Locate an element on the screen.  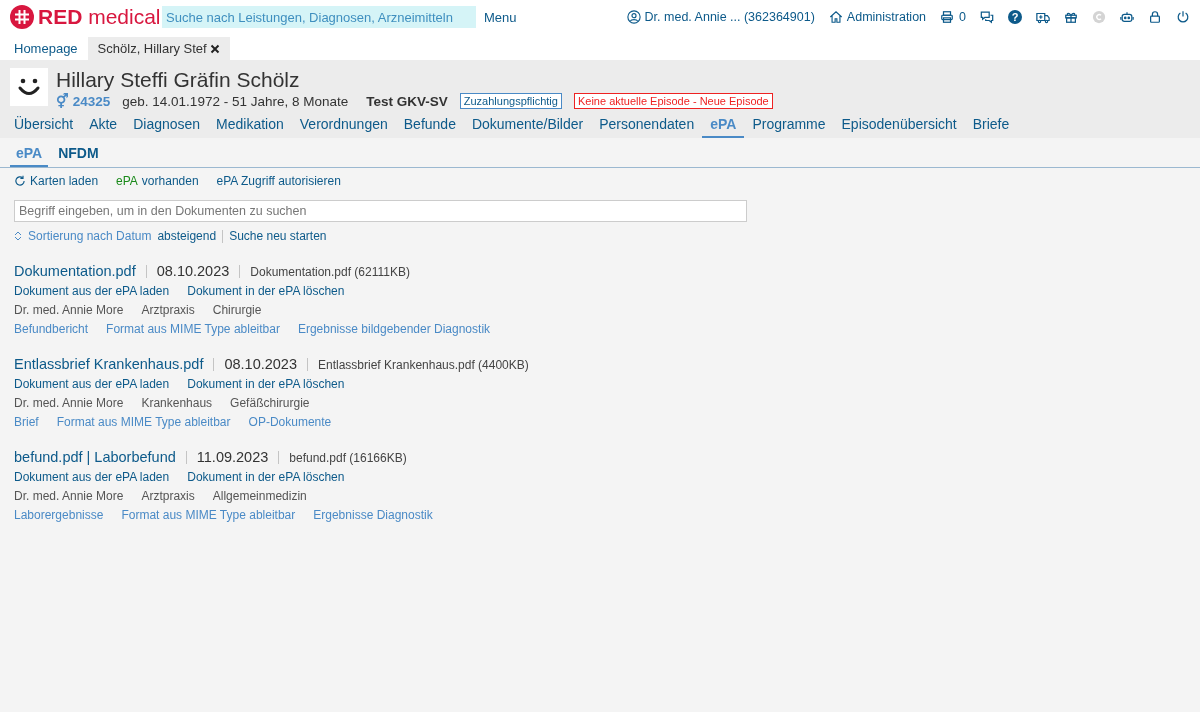
open-tab: Homepage is located at coordinates (46, 48).